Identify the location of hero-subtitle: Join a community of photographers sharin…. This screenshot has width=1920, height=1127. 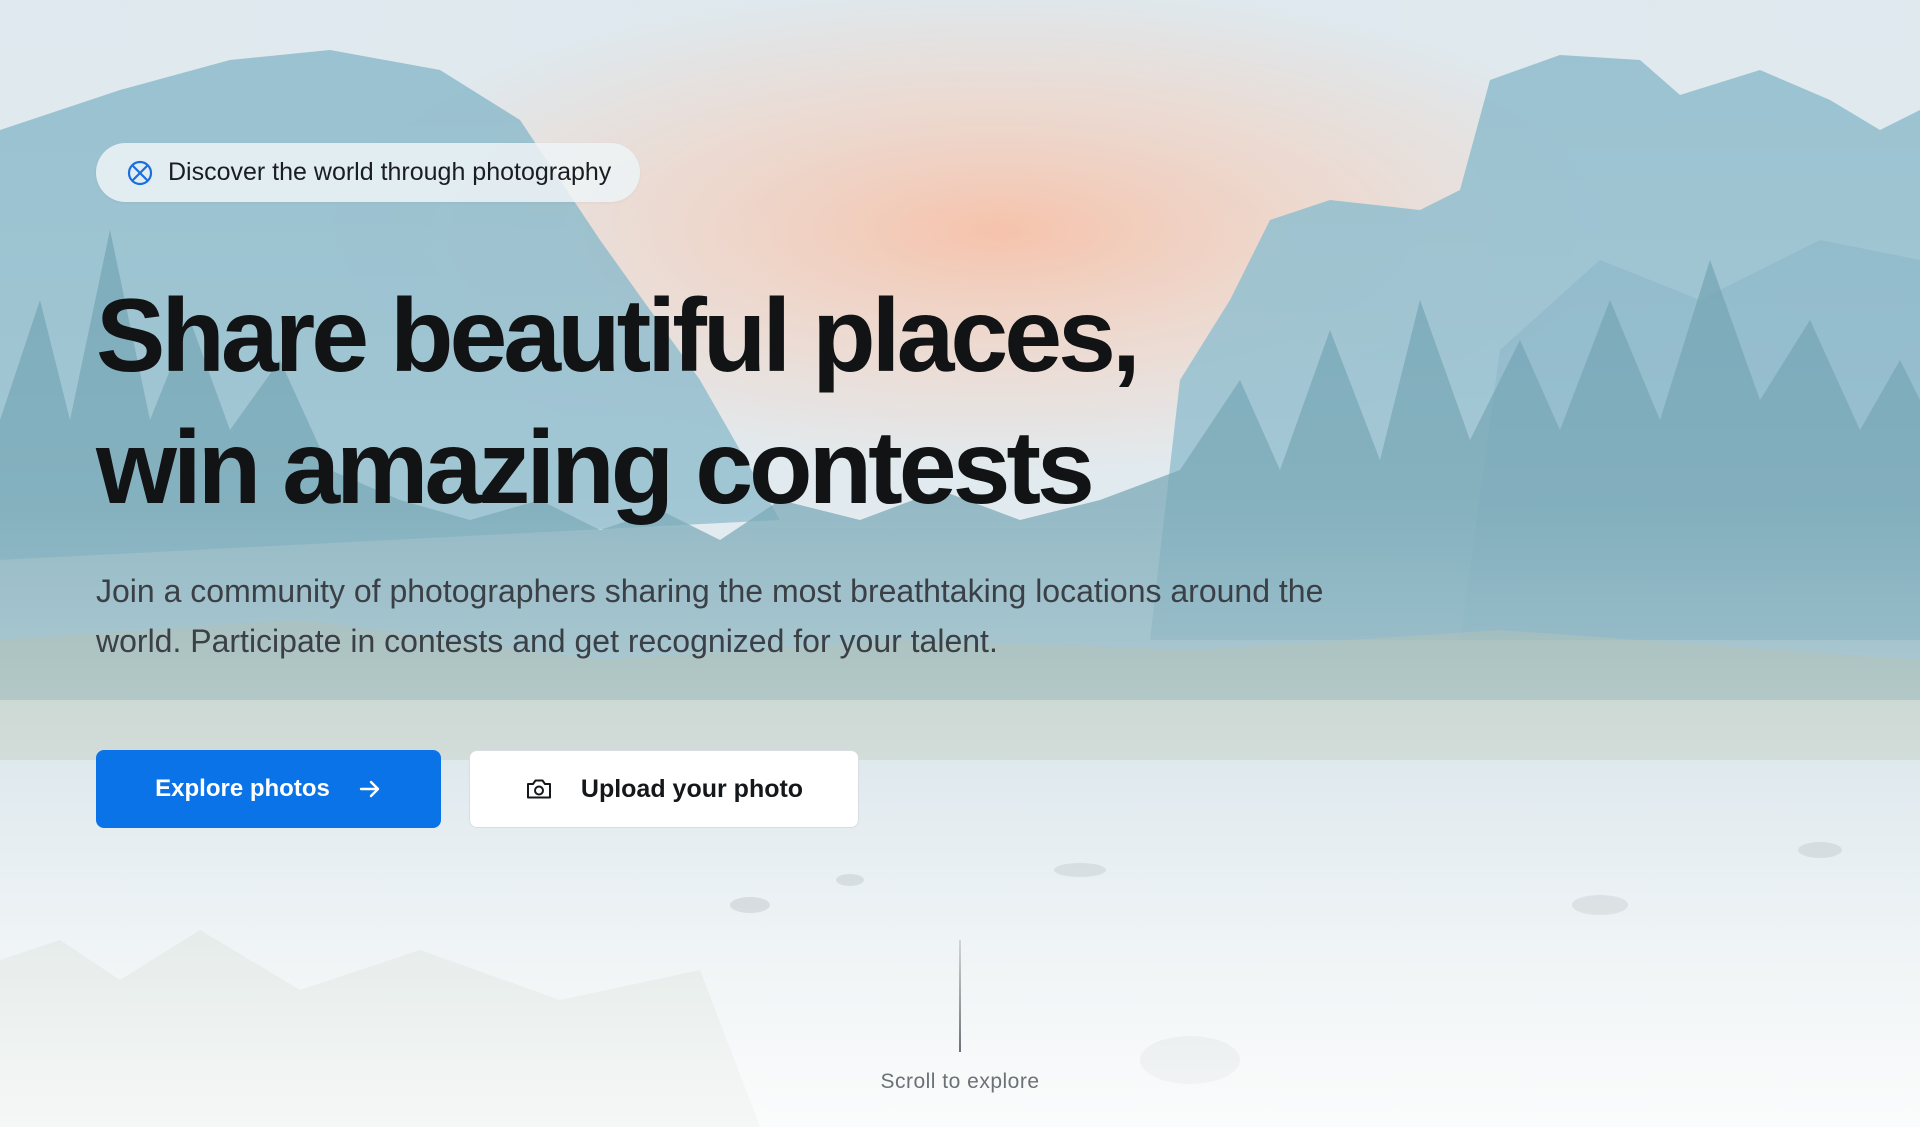
(710, 616).